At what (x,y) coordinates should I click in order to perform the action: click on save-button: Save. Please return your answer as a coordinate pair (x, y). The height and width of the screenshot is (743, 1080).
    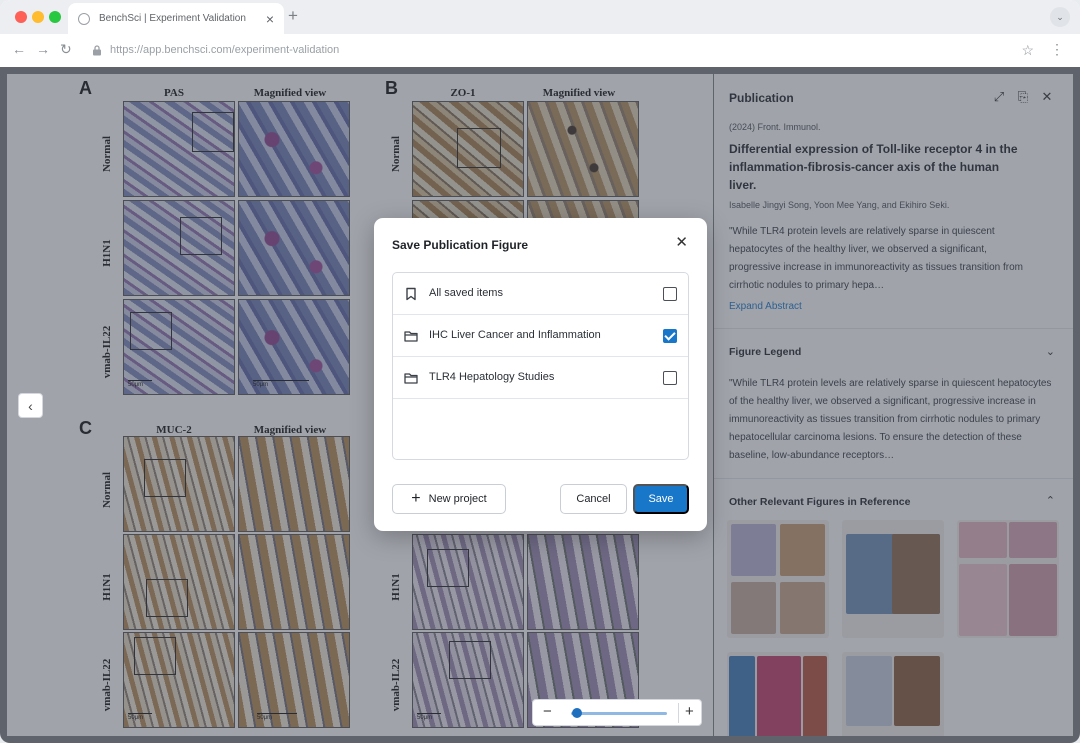
    Looking at the image, I should click on (661, 499).